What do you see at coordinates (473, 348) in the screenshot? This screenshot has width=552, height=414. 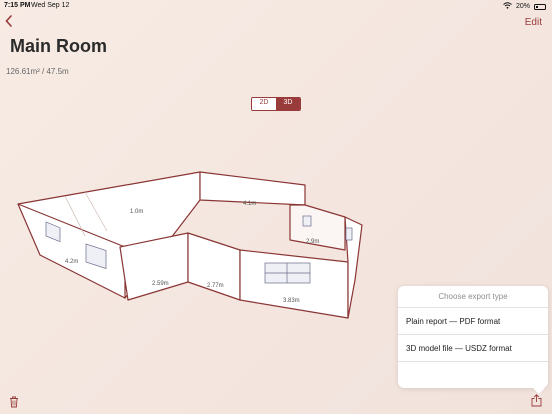 I see `export-usdz-option: 3D model file — USDZ format` at bounding box center [473, 348].